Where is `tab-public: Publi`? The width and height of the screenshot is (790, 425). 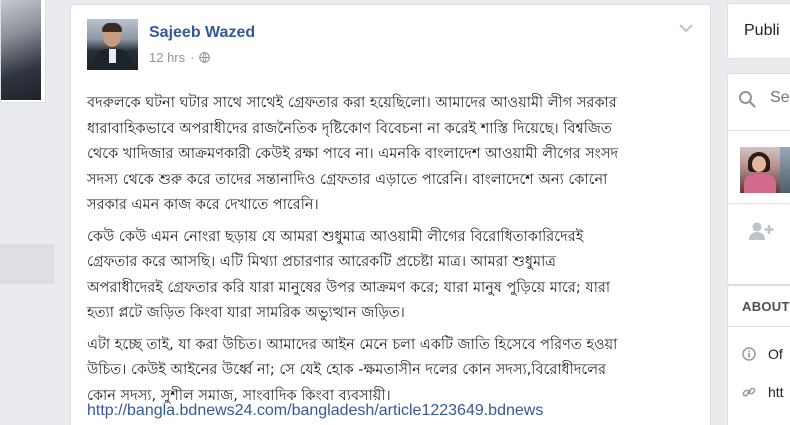 tab-public: Publi is located at coordinates (758, 31).